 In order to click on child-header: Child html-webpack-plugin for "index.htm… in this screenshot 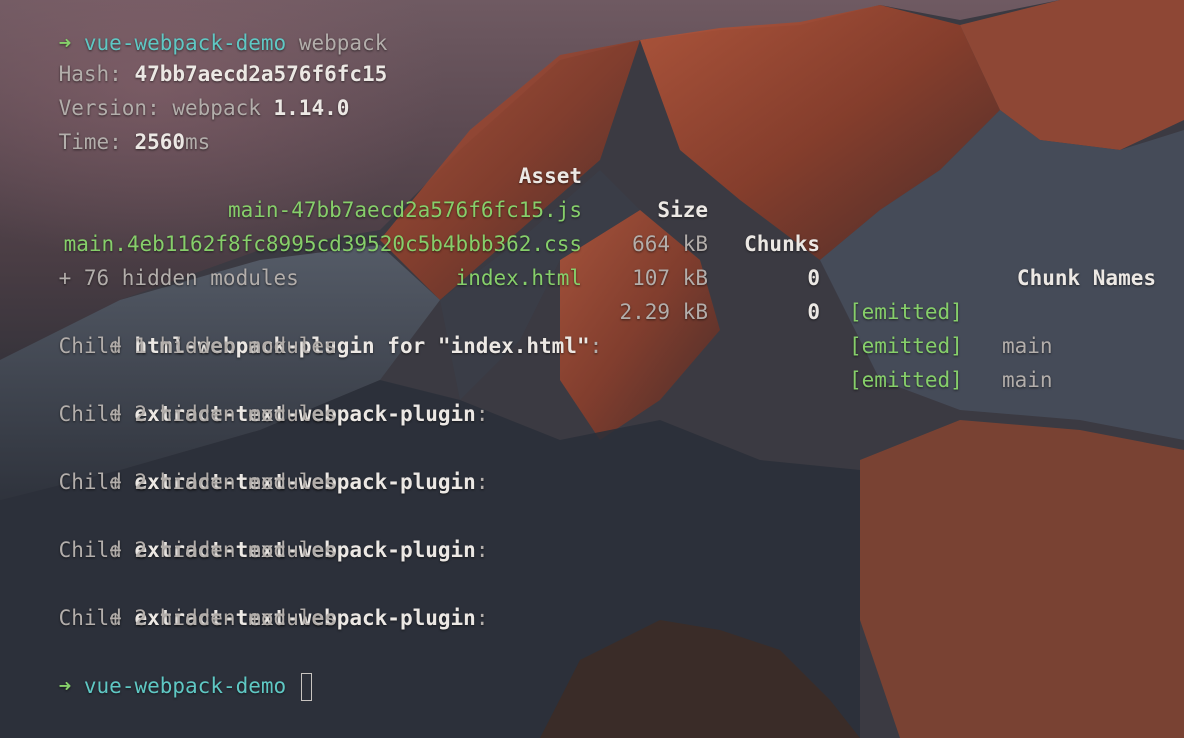, I will do `click(305, 326)`.